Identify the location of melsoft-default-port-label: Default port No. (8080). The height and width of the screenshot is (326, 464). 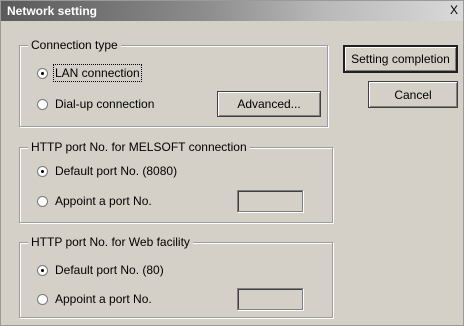
(116, 171).